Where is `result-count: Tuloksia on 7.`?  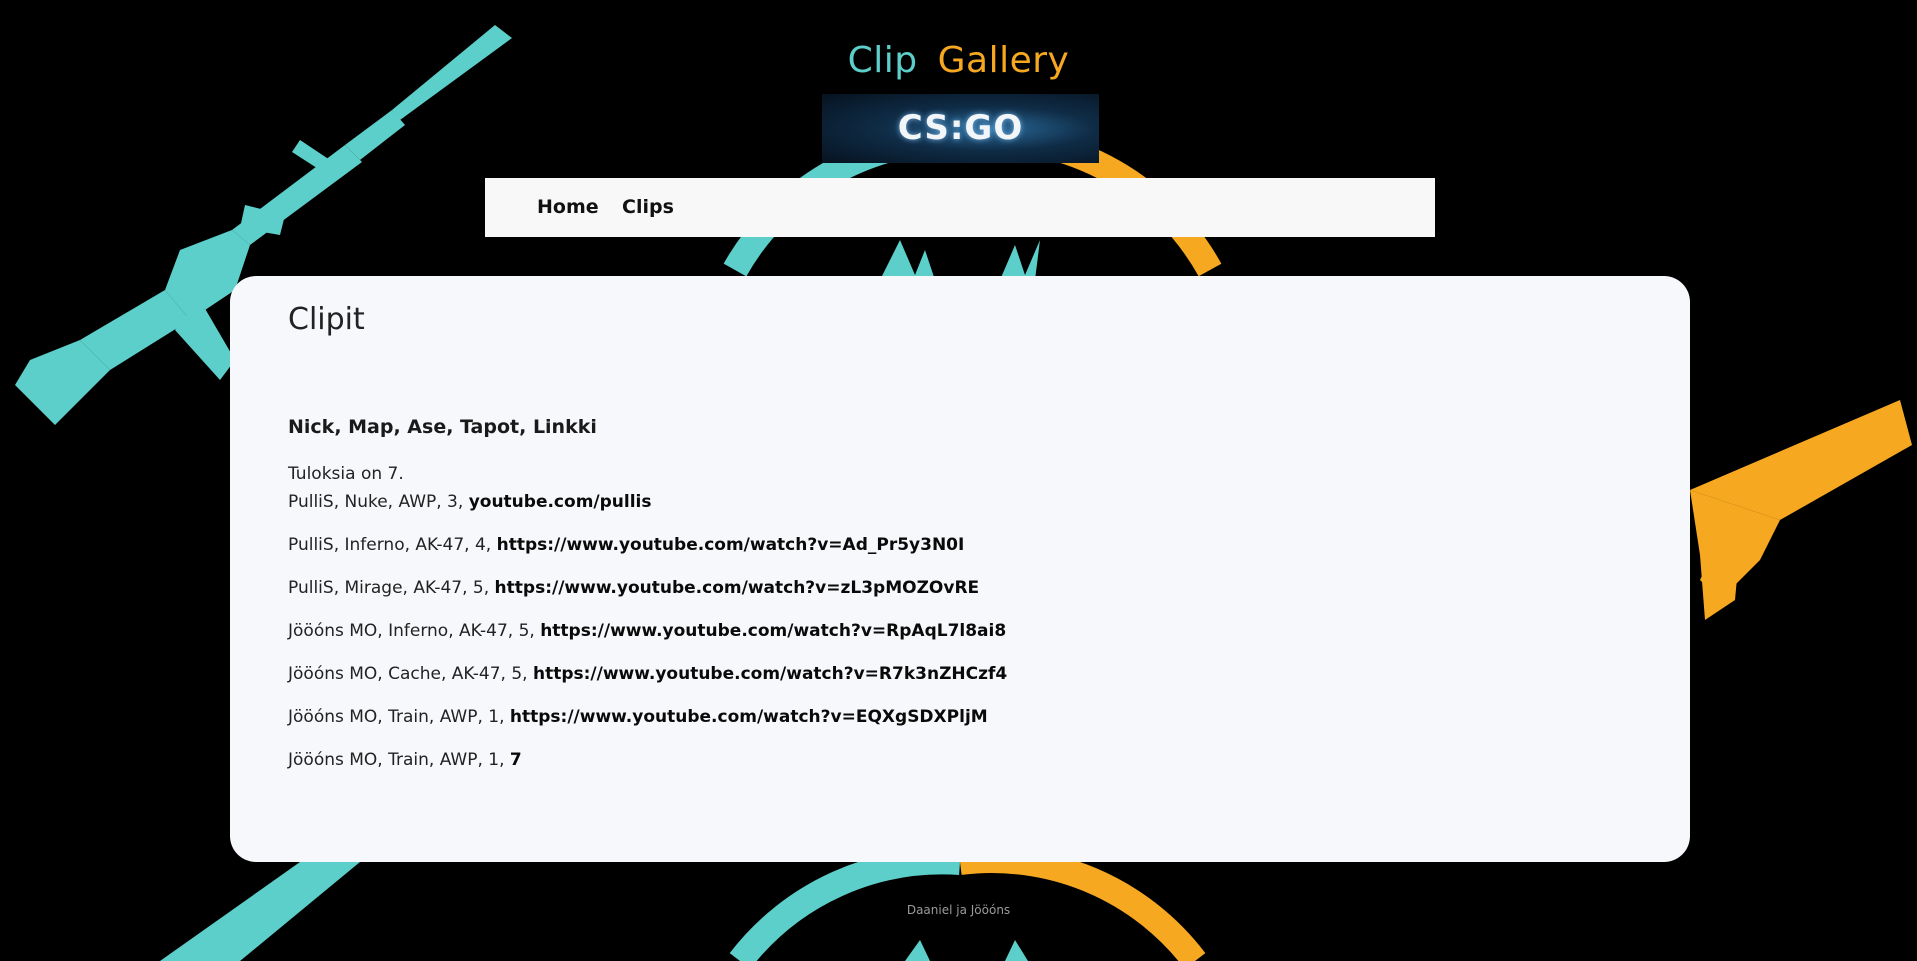 result-count: Tuloksia on 7. is located at coordinates (346, 474).